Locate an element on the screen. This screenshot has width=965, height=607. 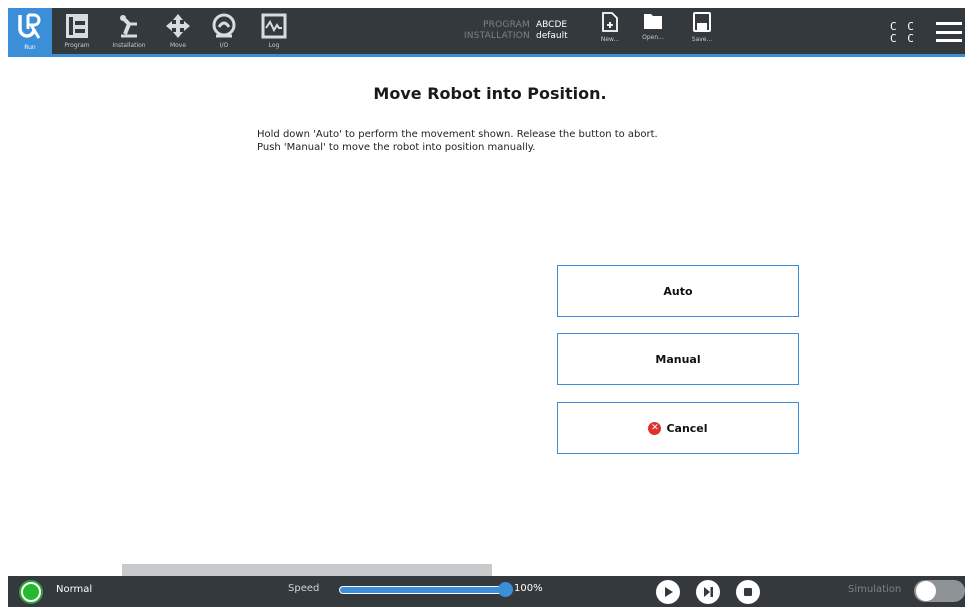
nav-program-label: Program is located at coordinates (77, 45).